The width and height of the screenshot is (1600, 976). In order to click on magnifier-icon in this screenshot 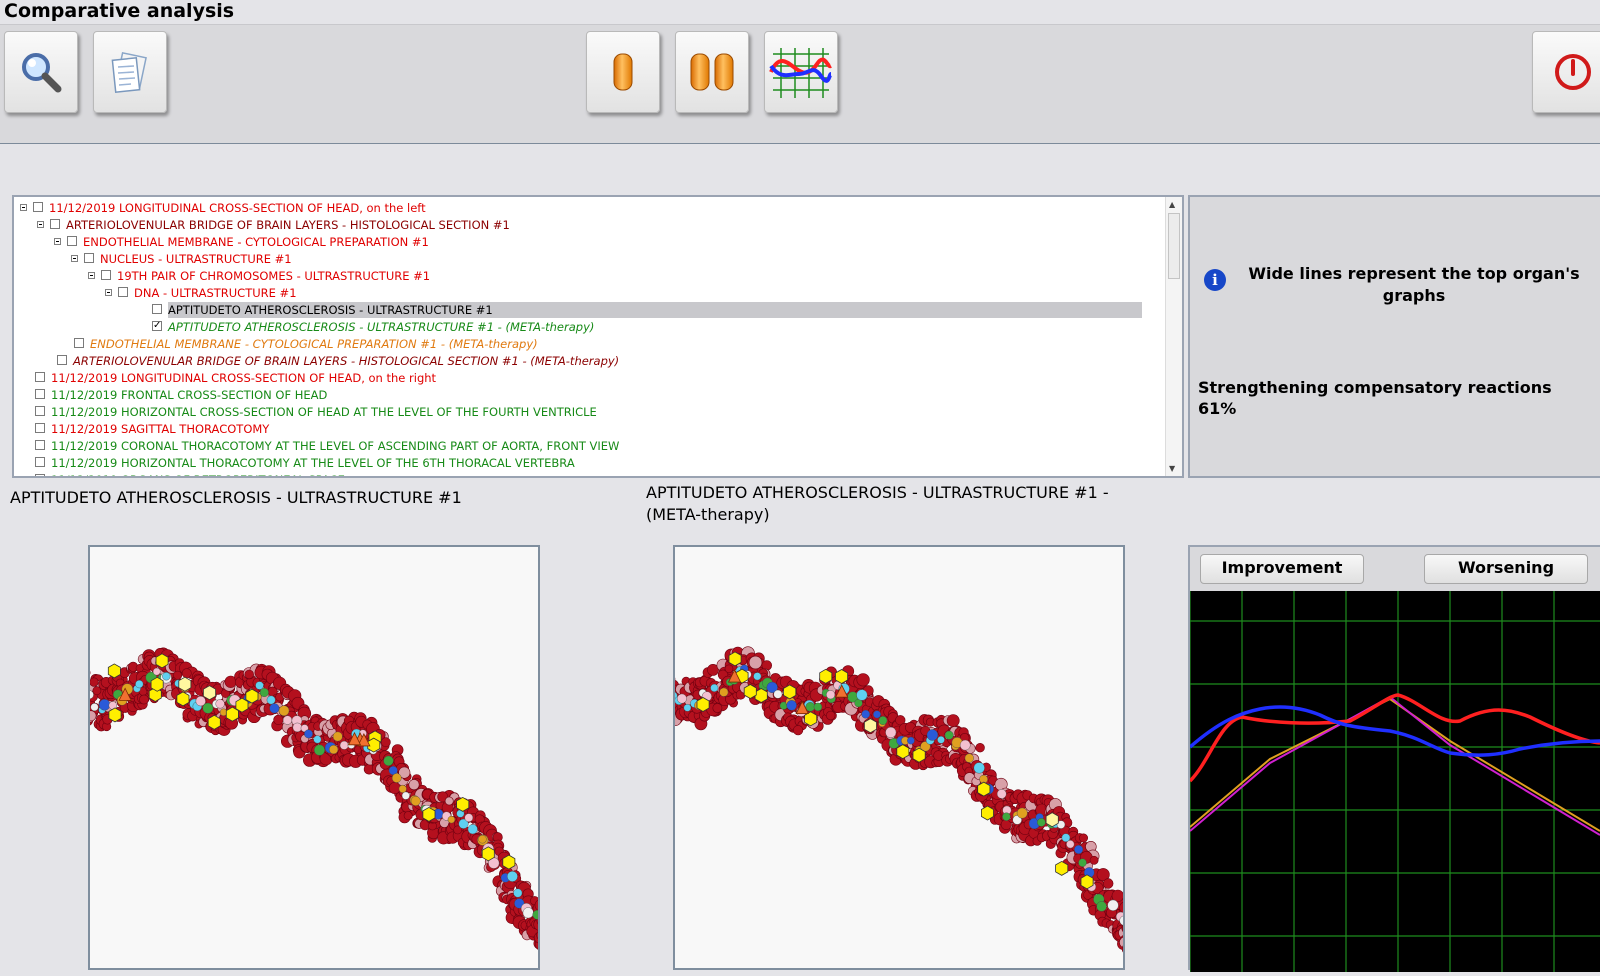, I will do `click(41, 72)`.